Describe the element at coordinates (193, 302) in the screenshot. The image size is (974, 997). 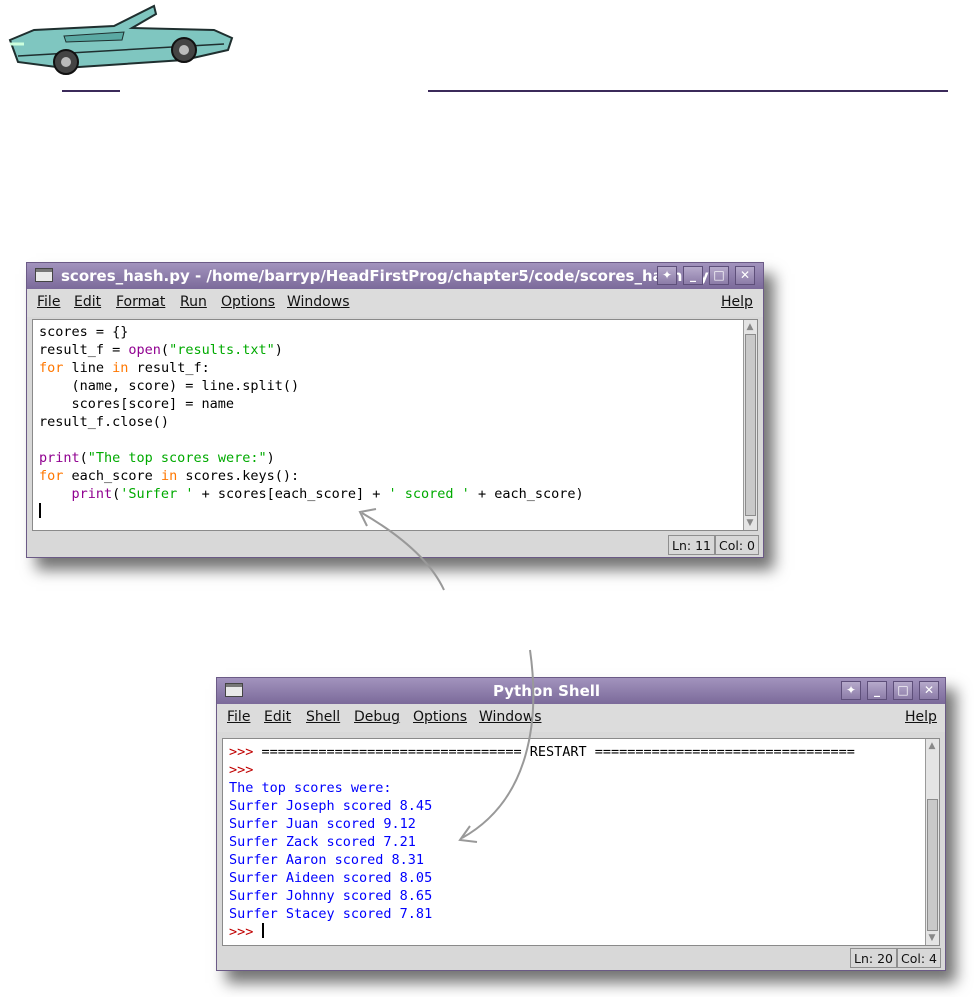
I see `menu-run: Run` at that location.